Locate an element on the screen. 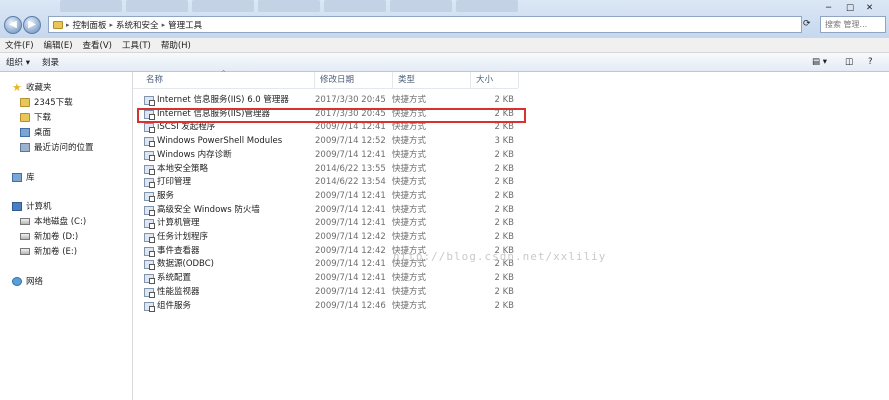 The image size is (889, 400). file-name: 事件查看器 is located at coordinates (178, 250).